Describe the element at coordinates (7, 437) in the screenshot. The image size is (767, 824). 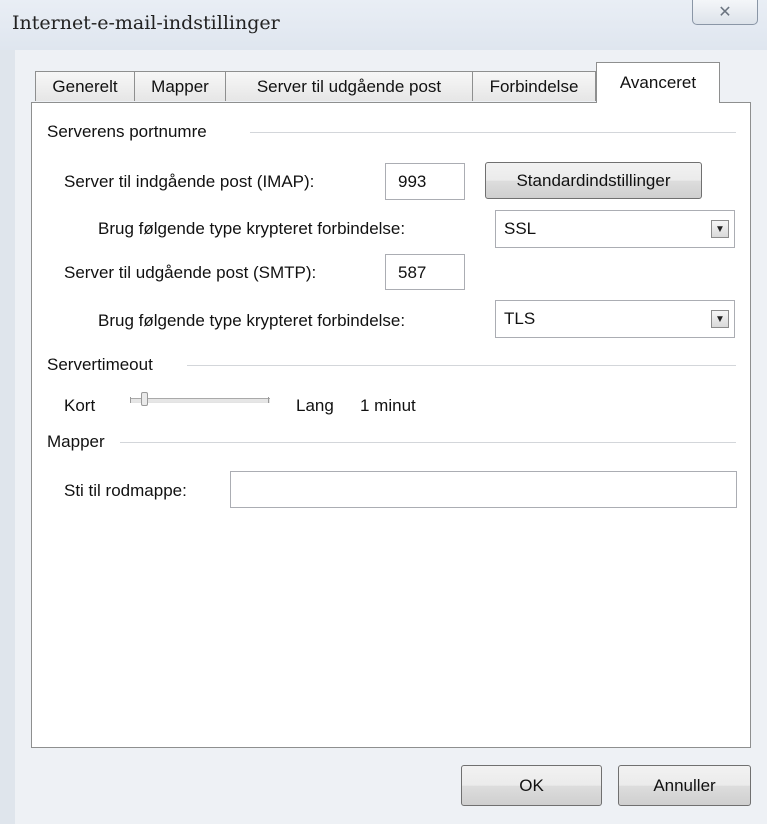
I see `window-frame` at that location.